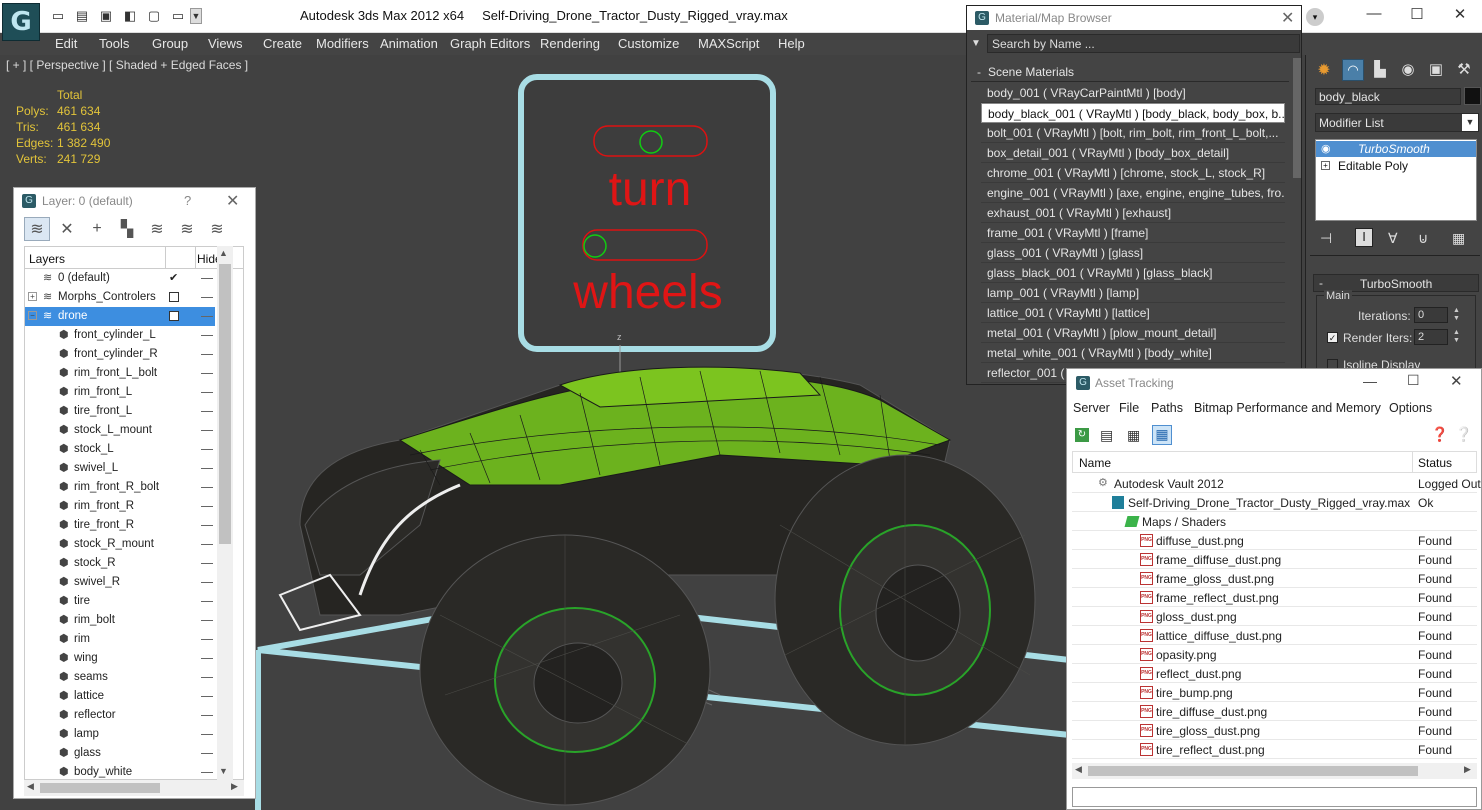 The height and width of the screenshot is (810, 1482). I want to click on layer-row: ⬢ rim_front_R, so click(120, 506).